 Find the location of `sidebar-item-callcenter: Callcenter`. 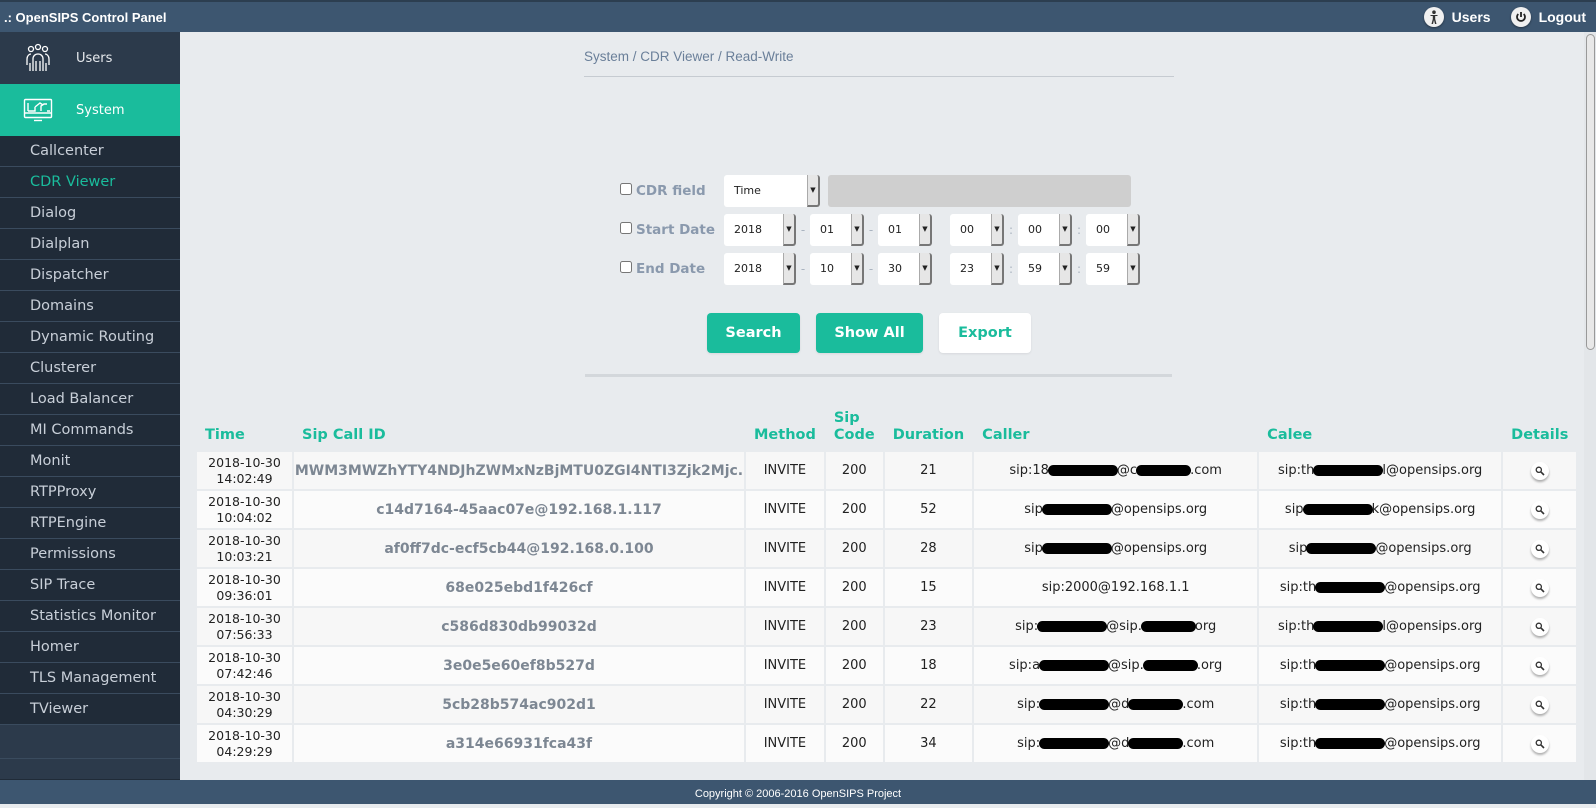

sidebar-item-callcenter: Callcenter is located at coordinates (90, 151).